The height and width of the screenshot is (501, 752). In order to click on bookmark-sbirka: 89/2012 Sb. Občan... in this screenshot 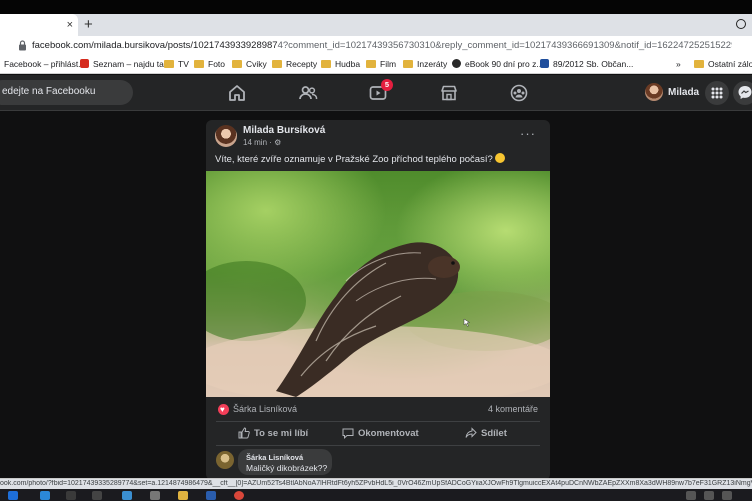, I will do `click(586, 64)`.